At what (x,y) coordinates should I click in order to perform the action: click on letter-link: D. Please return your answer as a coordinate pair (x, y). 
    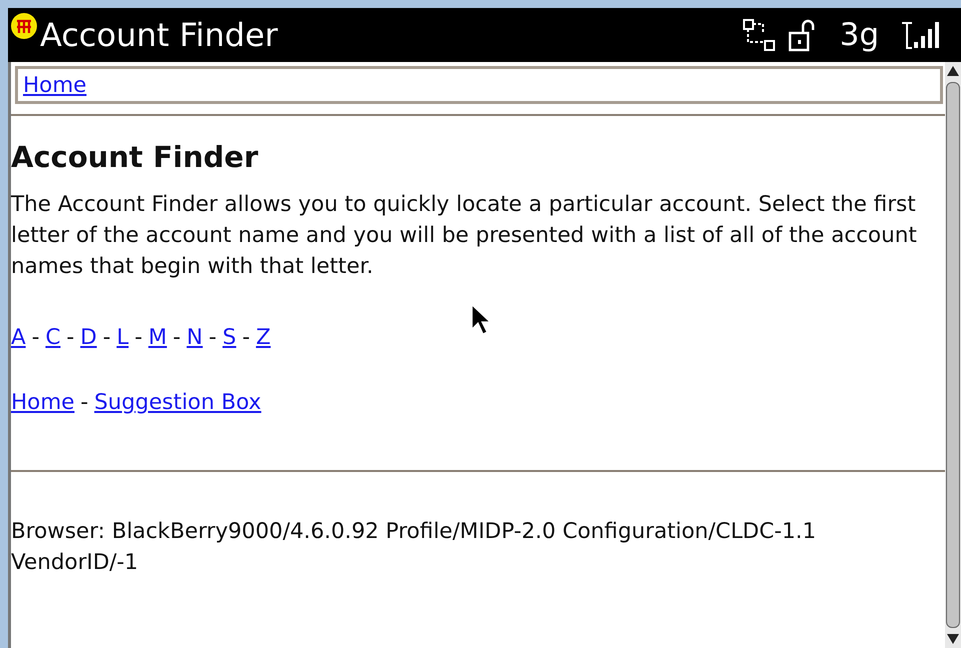
    Looking at the image, I should click on (88, 337).